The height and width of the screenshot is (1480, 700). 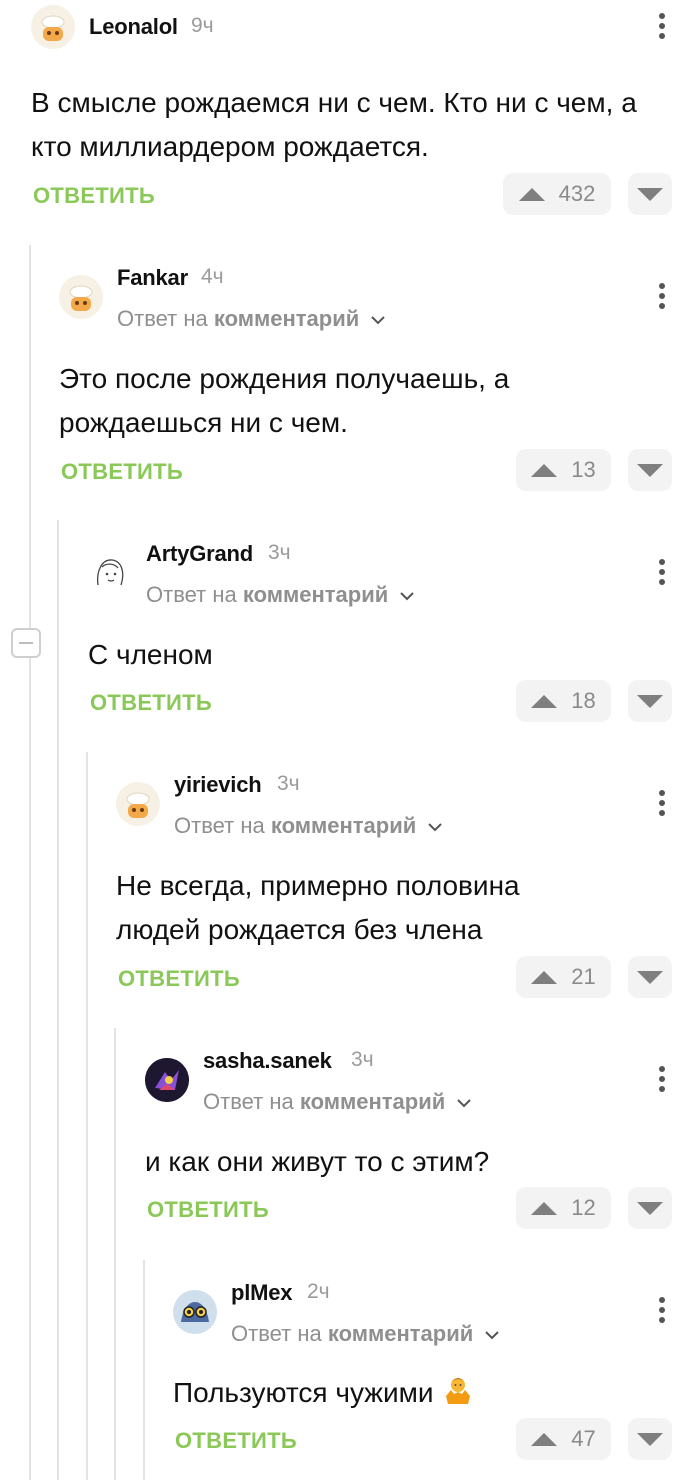 What do you see at coordinates (303, 1392) in the screenshot?
I see `comment-text: Пользуются чужими` at bounding box center [303, 1392].